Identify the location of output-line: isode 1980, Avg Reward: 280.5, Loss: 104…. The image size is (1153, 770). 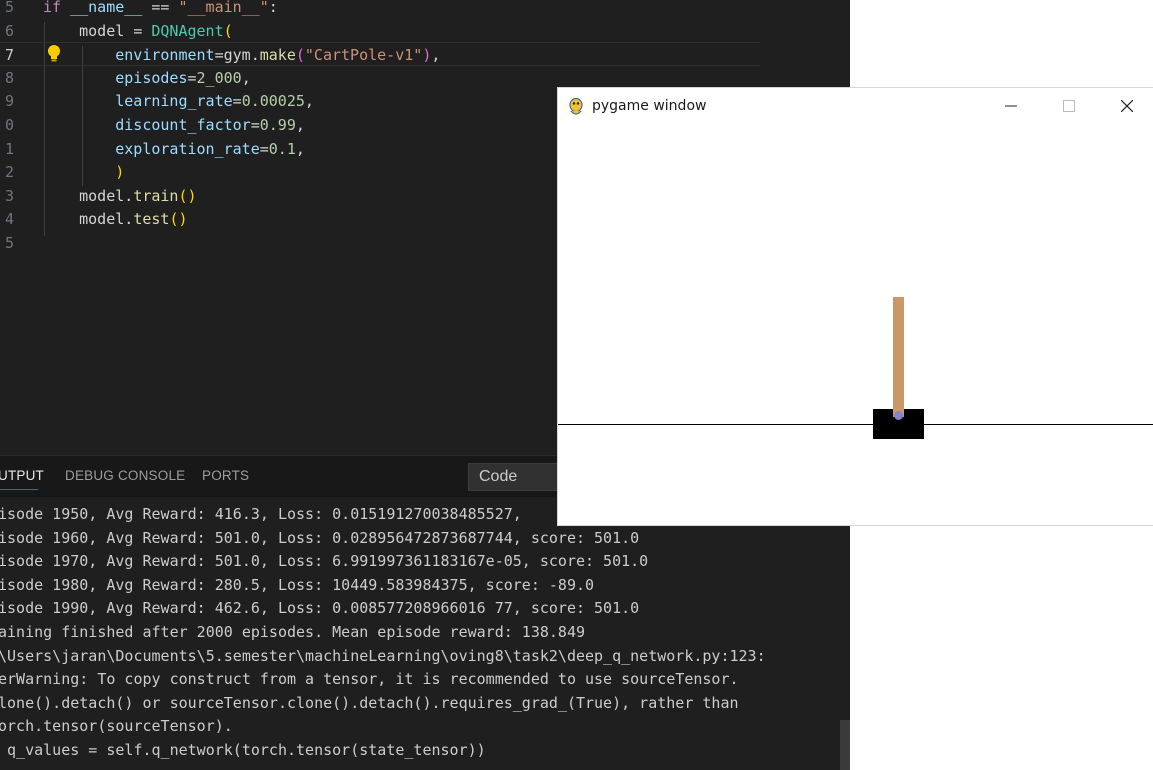
(297, 584).